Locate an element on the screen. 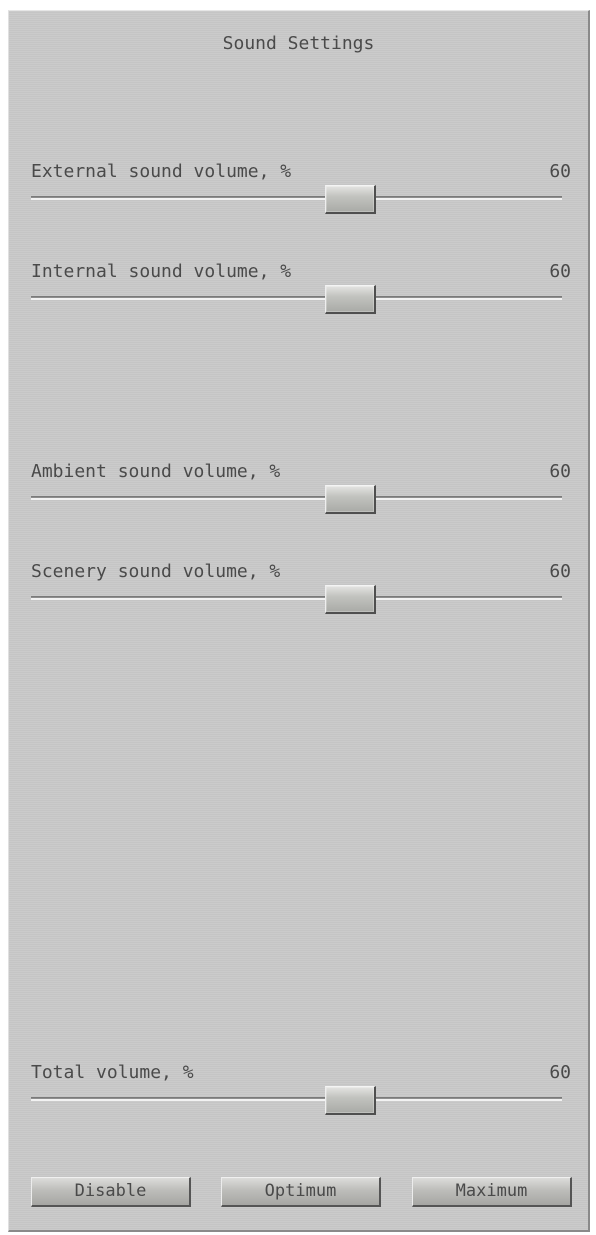  scenery-volume-row: Scenery sound volume, % 60 is located at coordinates (301, 591).